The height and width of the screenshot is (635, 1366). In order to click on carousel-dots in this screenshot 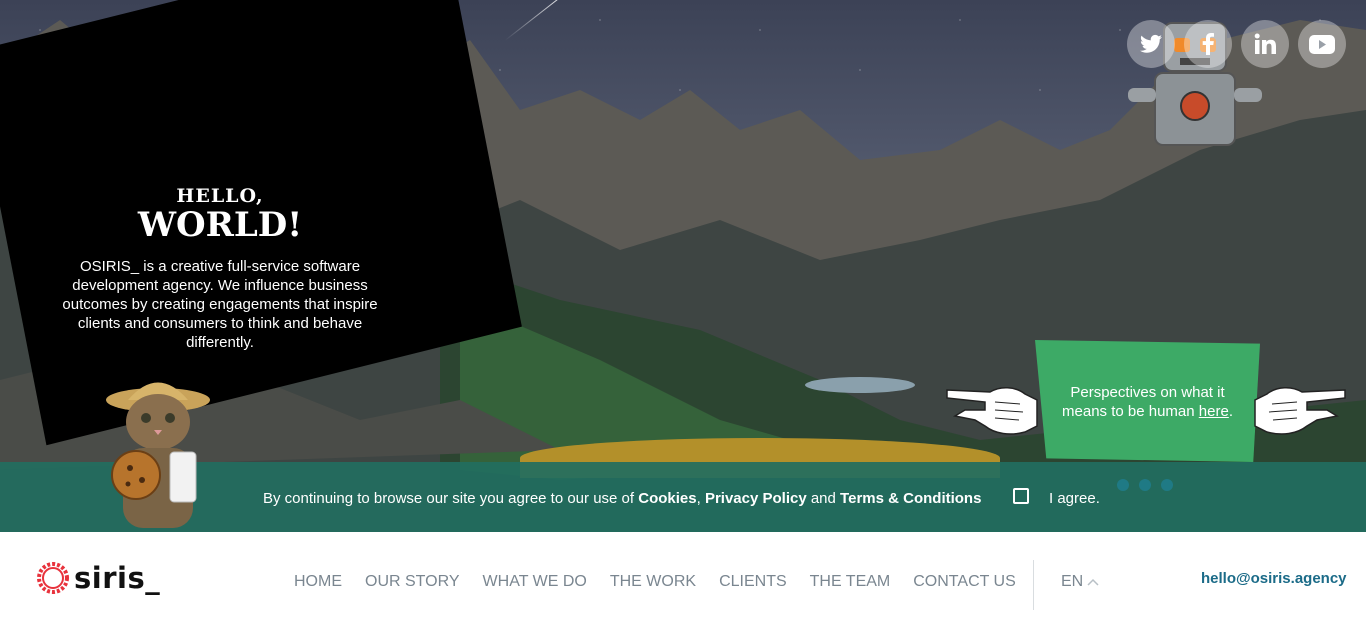, I will do `click(1145, 485)`.